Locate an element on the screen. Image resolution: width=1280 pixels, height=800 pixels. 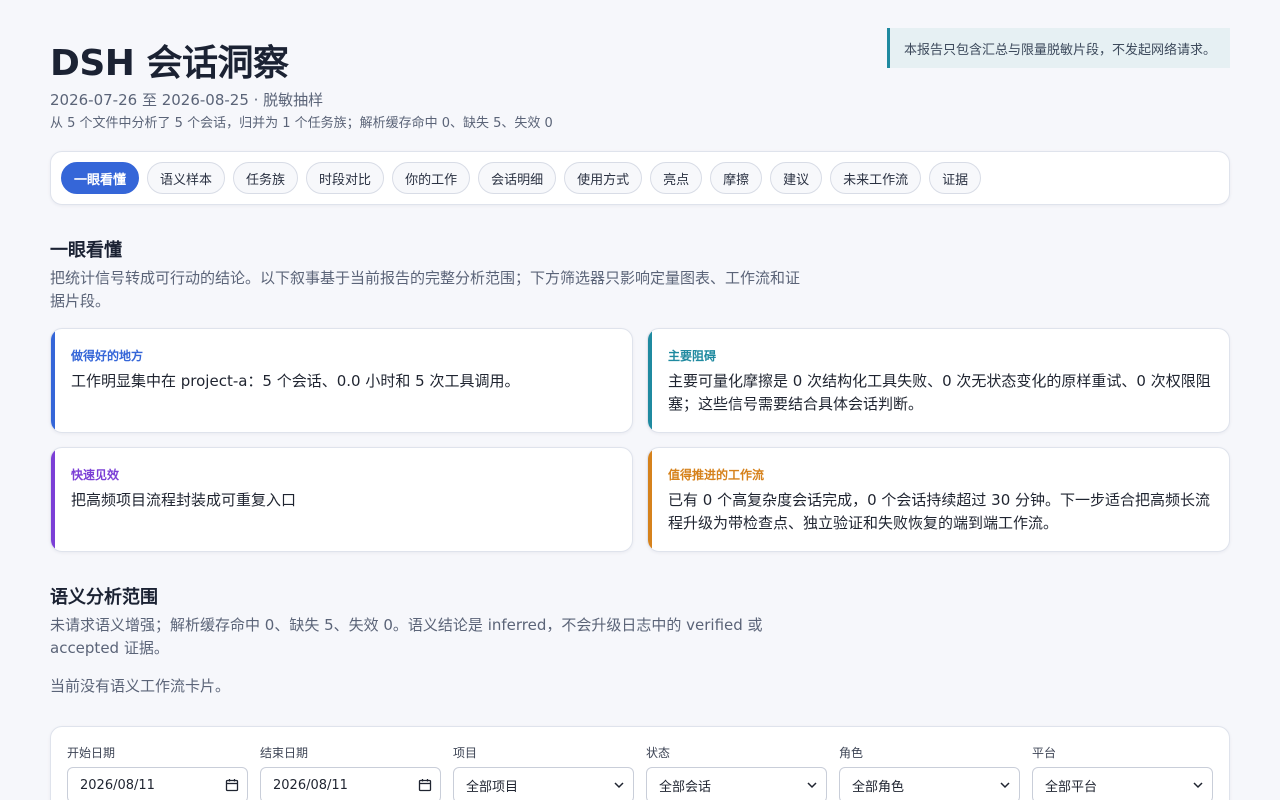
role-select: 全部角色 is located at coordinates (929, 783).